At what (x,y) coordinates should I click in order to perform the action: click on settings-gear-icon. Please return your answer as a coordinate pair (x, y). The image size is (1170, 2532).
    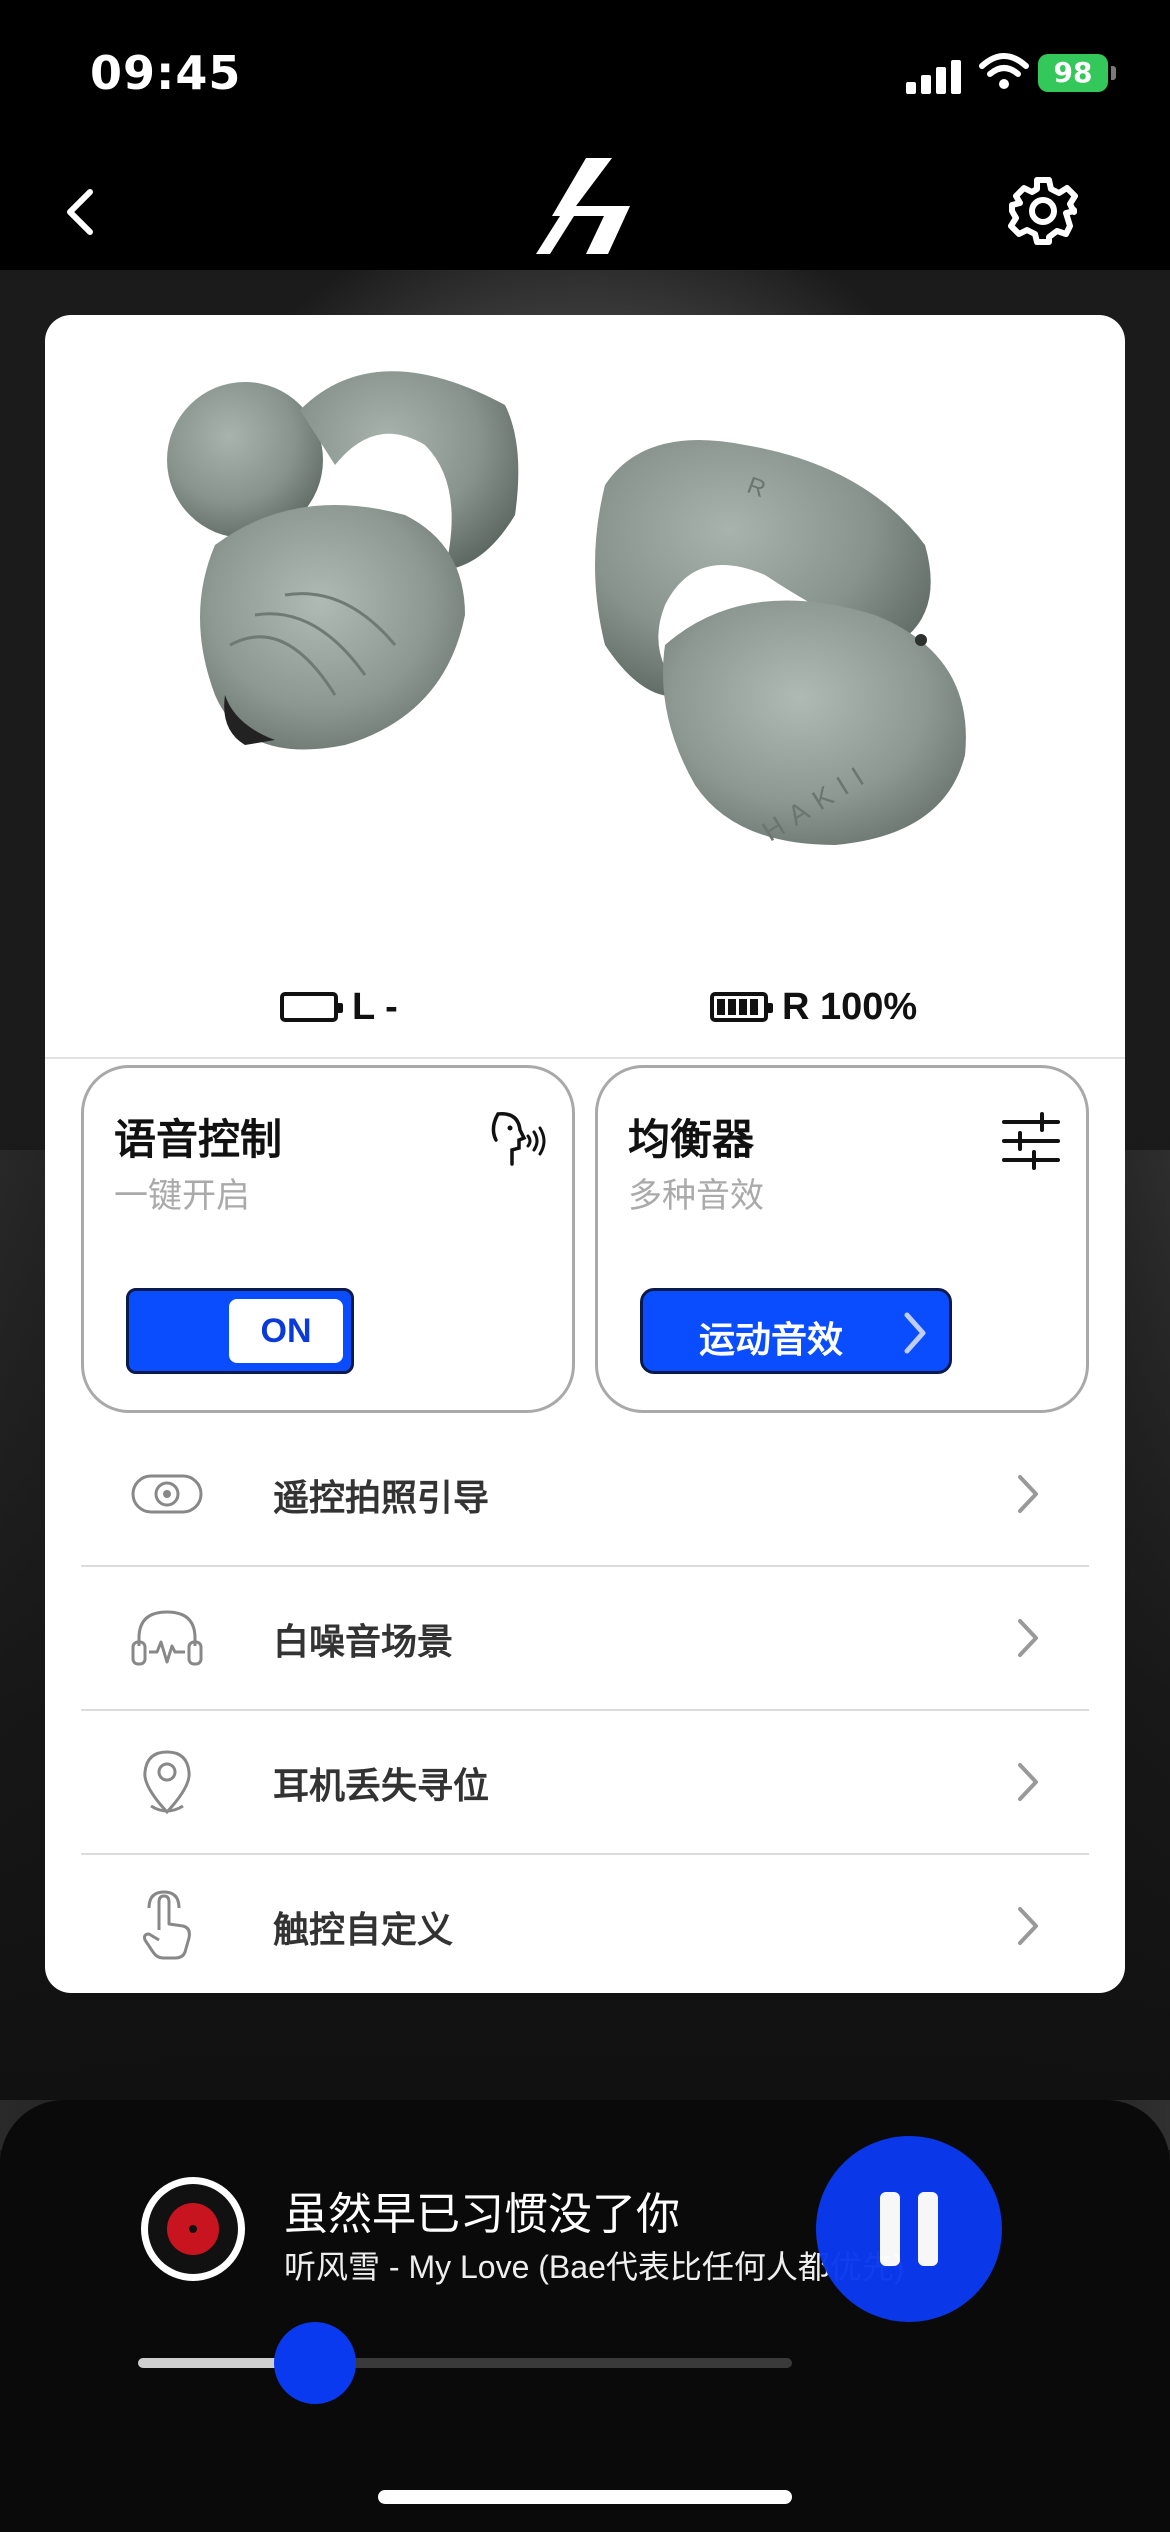
    Looking at the image, I should click on (1043, 211).